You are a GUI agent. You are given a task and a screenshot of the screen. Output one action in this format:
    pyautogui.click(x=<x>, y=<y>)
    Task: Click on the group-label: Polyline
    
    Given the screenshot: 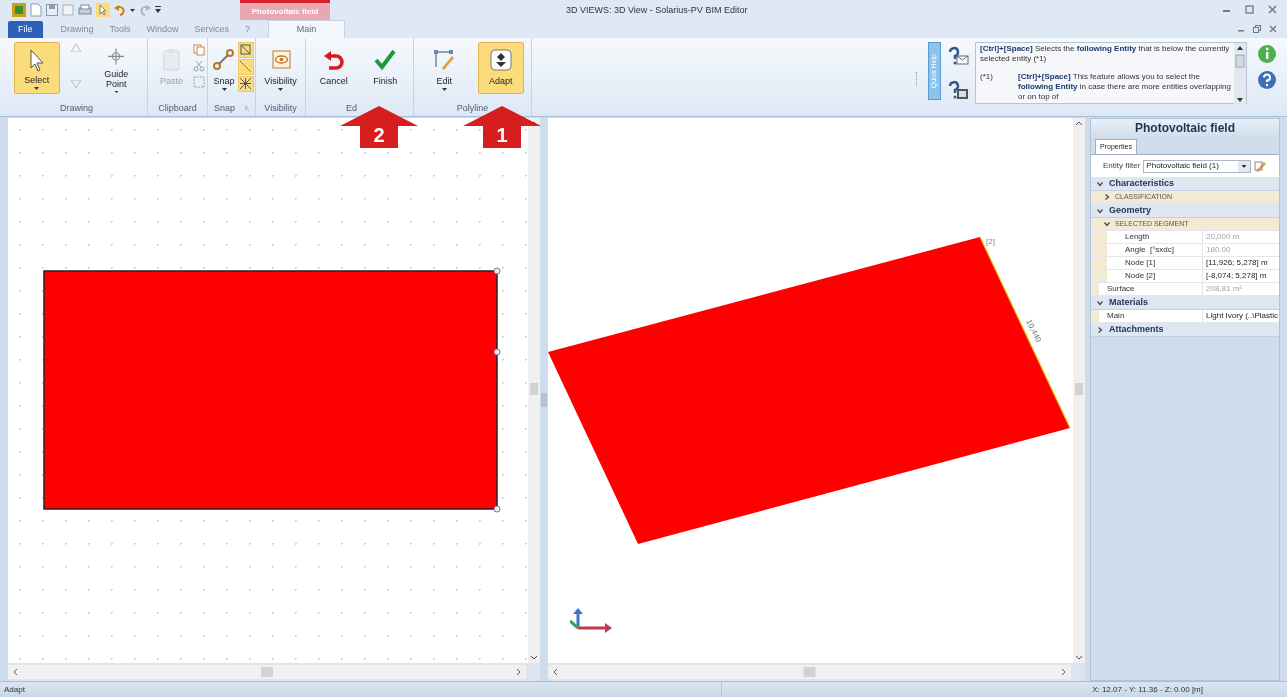 What is the action you would take?
    pyautogui.click(x=472, y=109)
    